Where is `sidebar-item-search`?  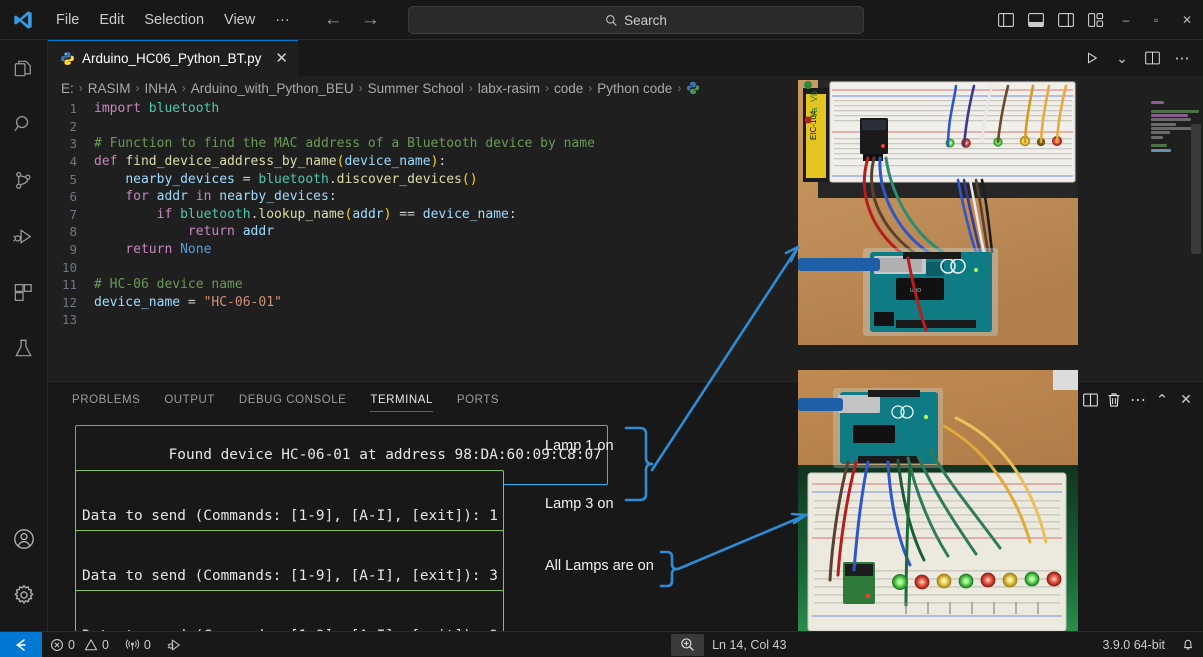 sidebar-item-search is located at coordinates (24, 124).